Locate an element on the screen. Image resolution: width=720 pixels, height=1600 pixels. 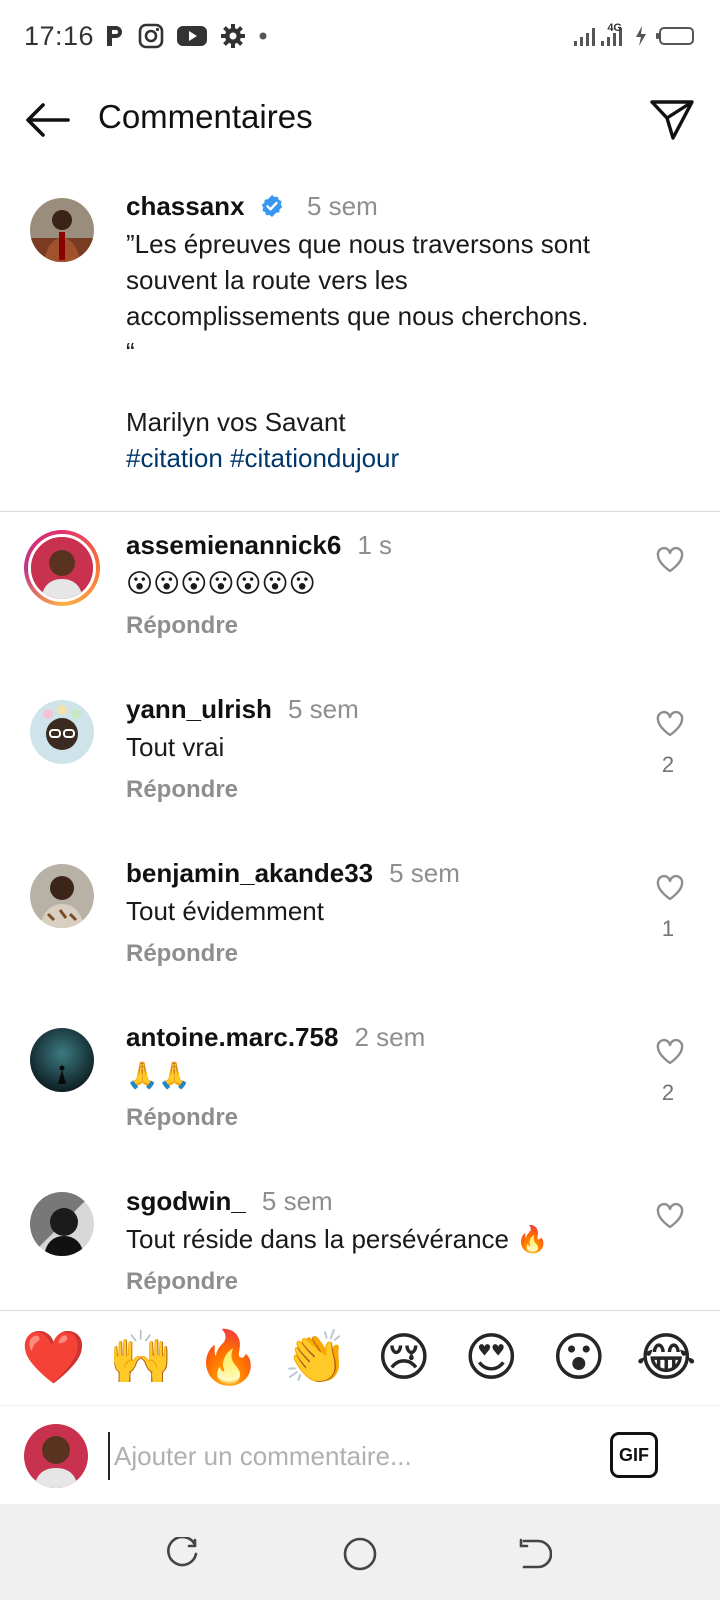
recents-icon is located at coordinates (182, 1552).